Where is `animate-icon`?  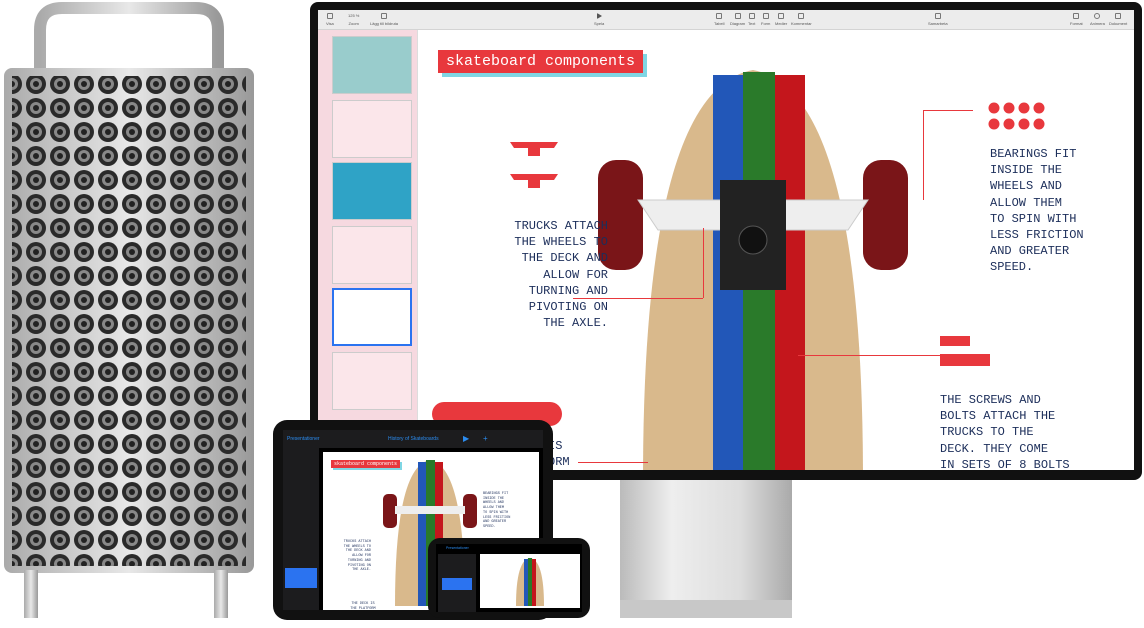
animate-icon is located at coordinates (1097, 16).